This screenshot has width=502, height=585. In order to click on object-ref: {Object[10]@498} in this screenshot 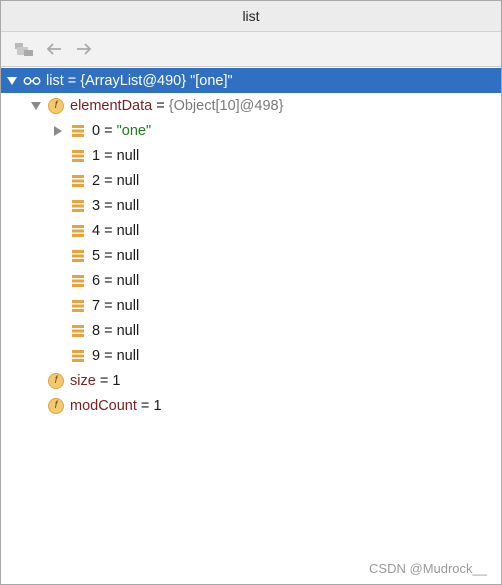, I will do `click(226, 105)`.